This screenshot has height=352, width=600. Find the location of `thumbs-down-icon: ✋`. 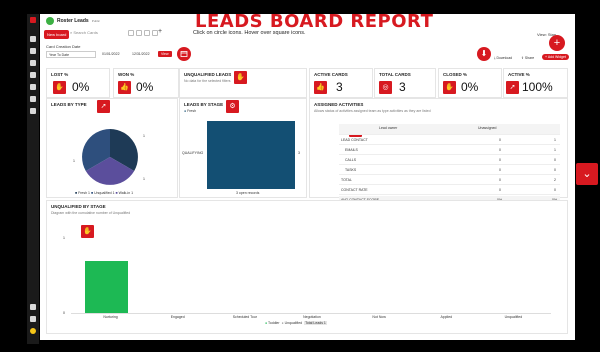

thumbs-down-icon: ✋ is located at coordinates (59, 87).